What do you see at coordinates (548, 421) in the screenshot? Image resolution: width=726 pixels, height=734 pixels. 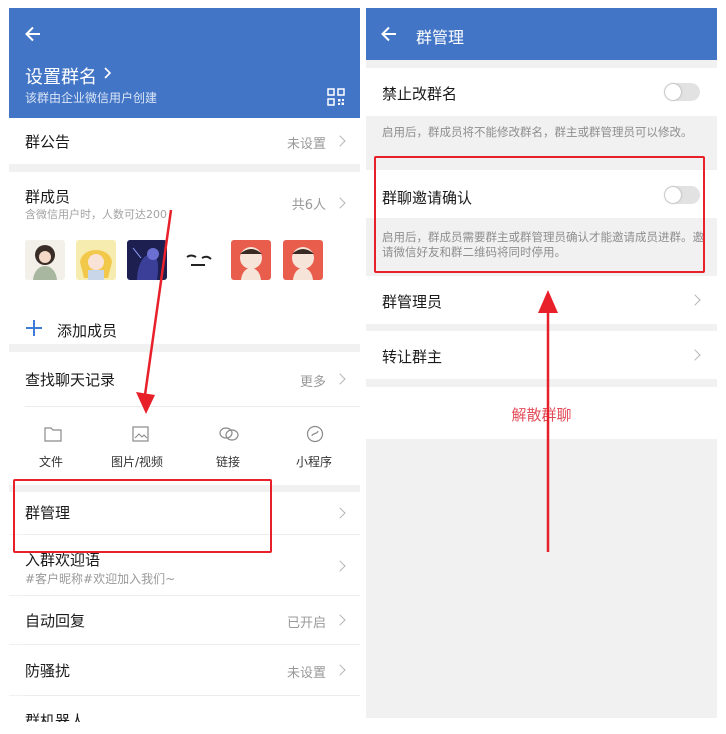 I see `arrow-up-annotation` at bounding box center [548, 421].